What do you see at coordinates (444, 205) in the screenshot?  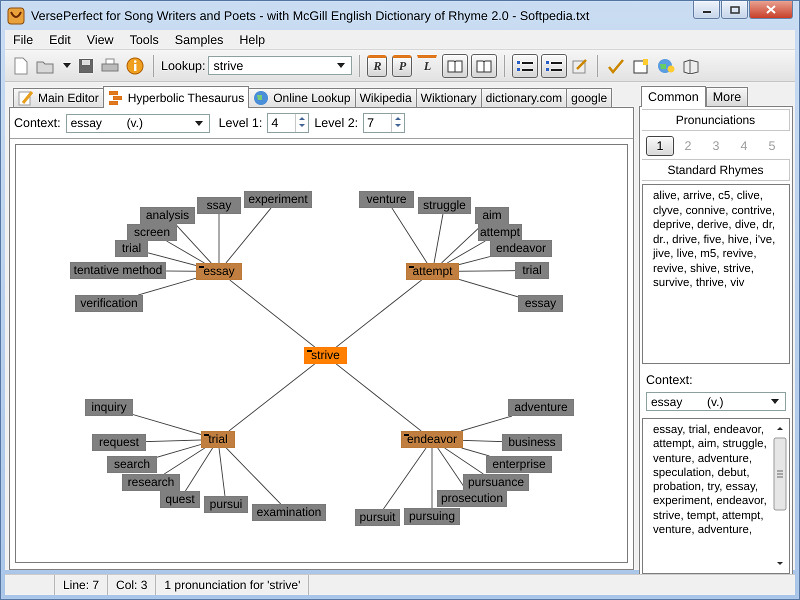 I see `graph-node: struggle` at bounding box center [444, 205].